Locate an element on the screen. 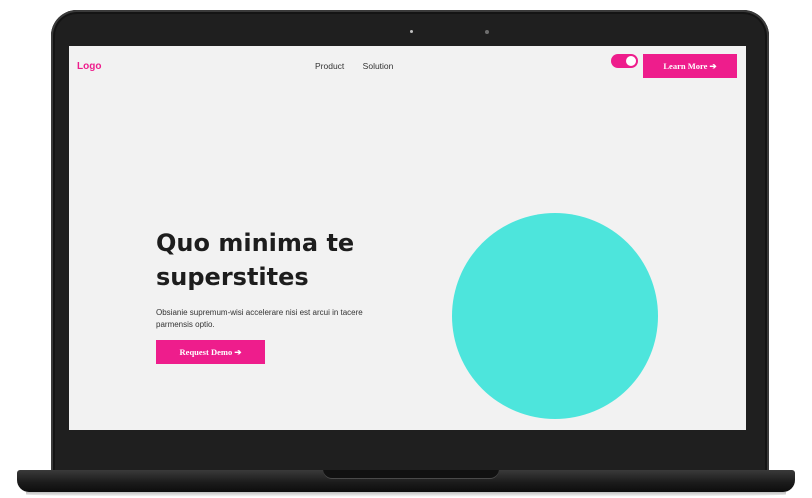 This screenshot has width=812, height=498. theme-toggle is located at coordinates (624, 61).